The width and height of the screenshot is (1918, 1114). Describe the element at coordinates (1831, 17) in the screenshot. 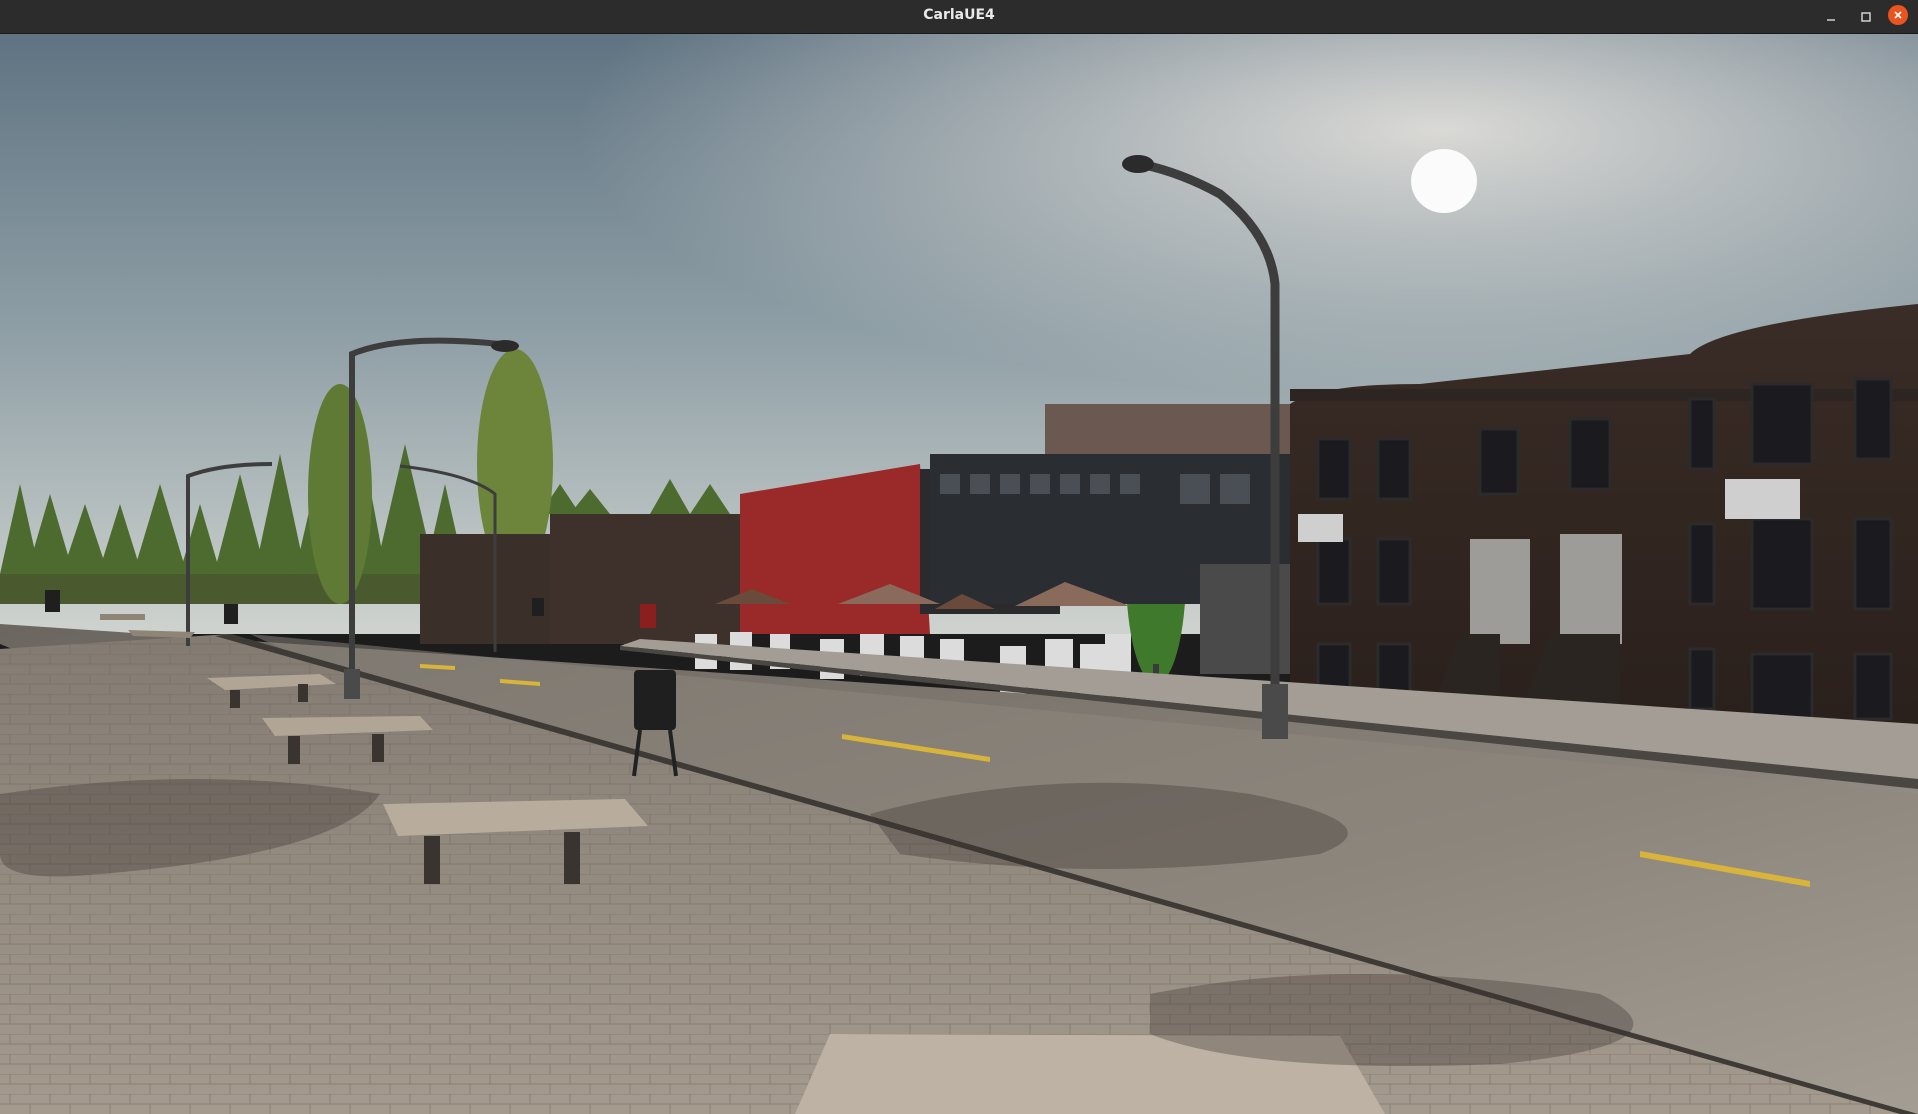

I see `minimize-button` at that location.